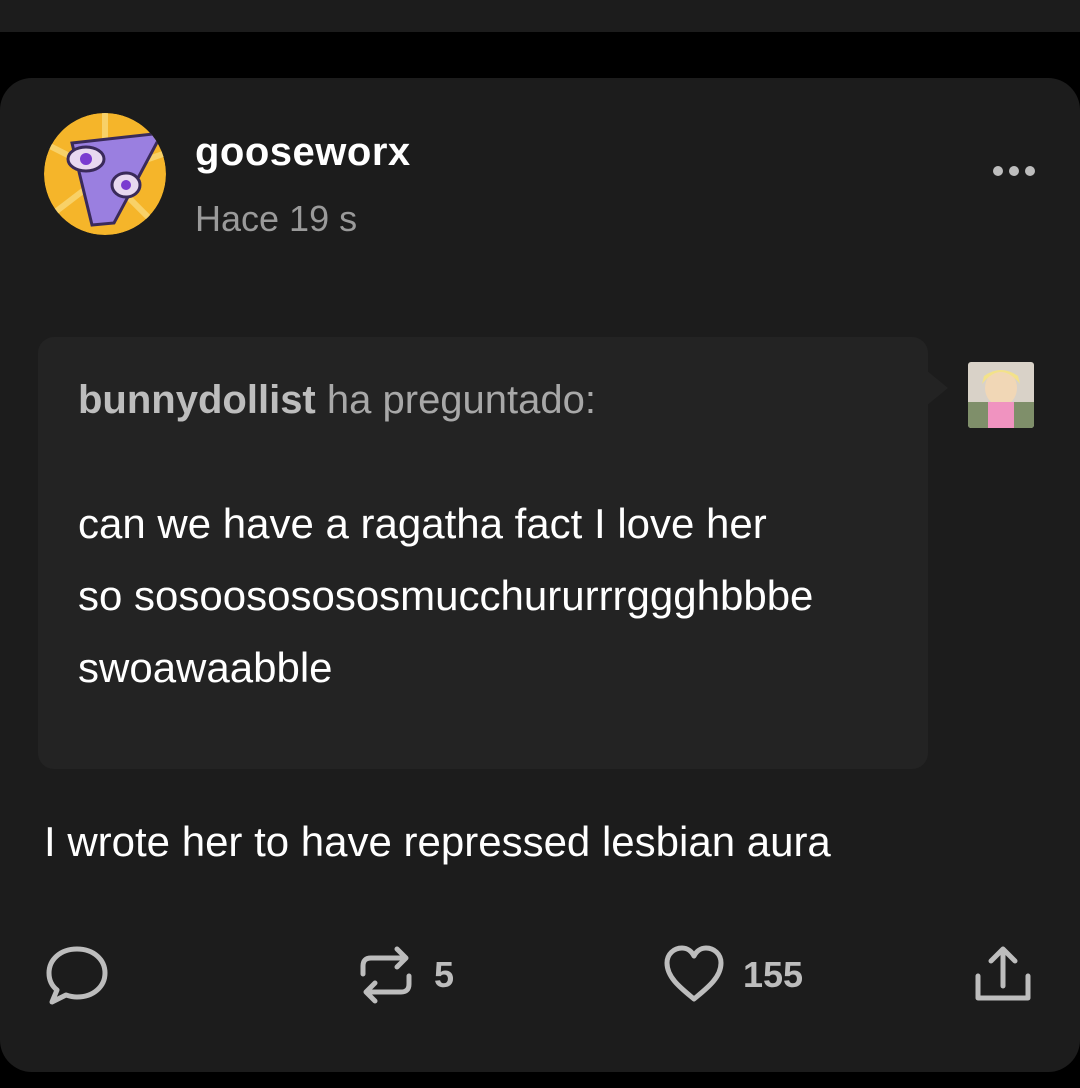 Image resolution: width=1080 pixels, height=1088 pixels. I want to click on top-bar, so click(540, 16).